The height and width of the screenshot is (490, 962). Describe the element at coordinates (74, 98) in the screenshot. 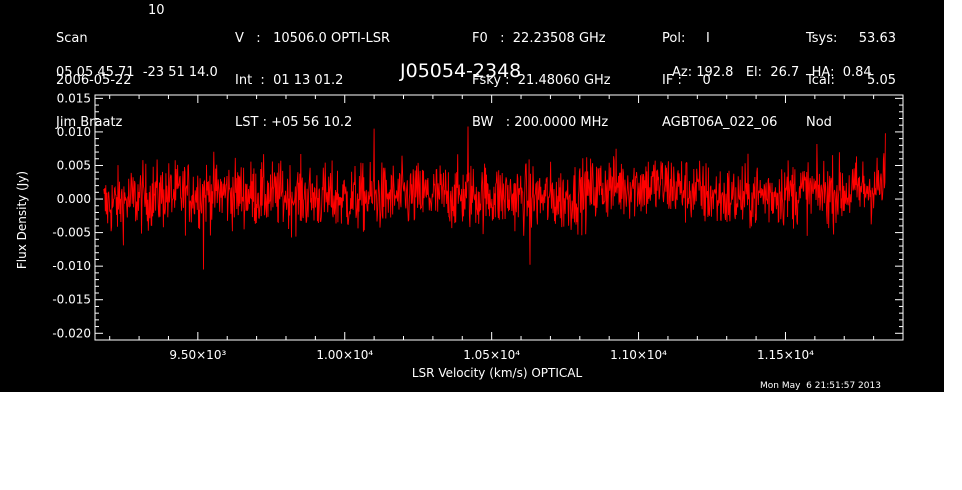

I see `y-tick-label: 0.015` at that location.